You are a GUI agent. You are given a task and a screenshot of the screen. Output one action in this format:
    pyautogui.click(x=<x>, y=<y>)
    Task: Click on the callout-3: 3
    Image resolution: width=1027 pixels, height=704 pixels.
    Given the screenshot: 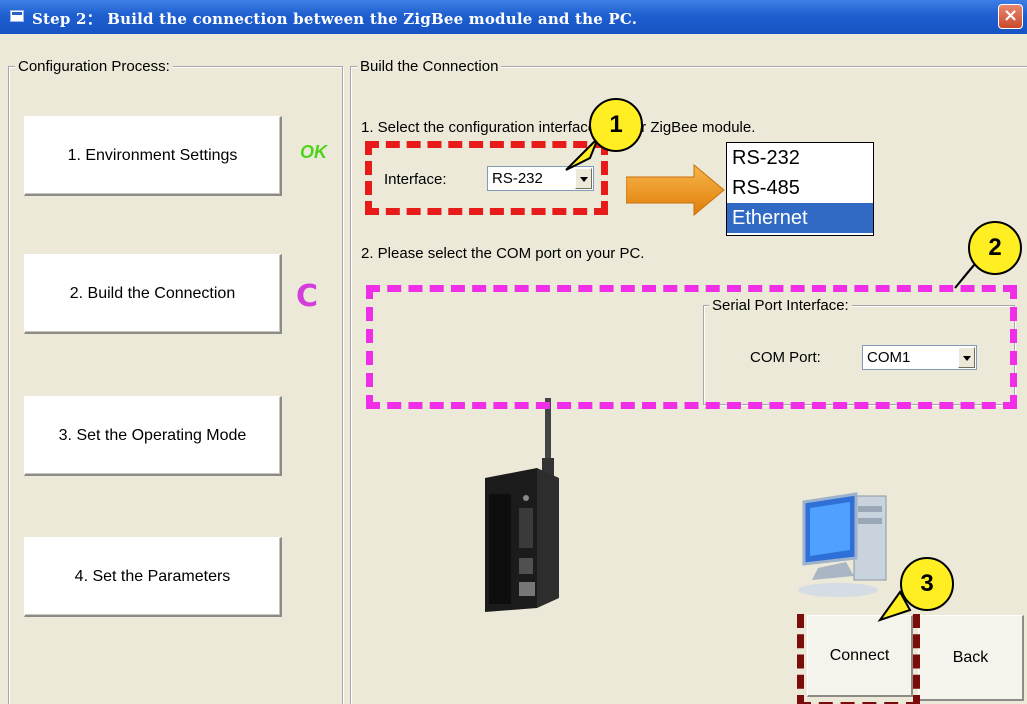 What is the action you would take?
    pyautogui.click(x=927, y=584)
    